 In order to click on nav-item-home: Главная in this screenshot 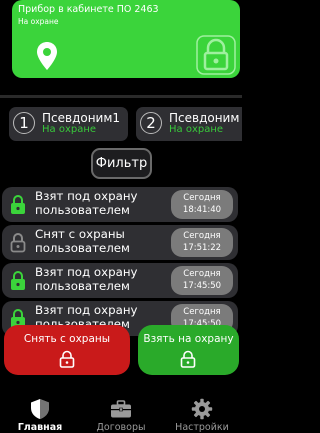, I will do `click(40, 410)`.